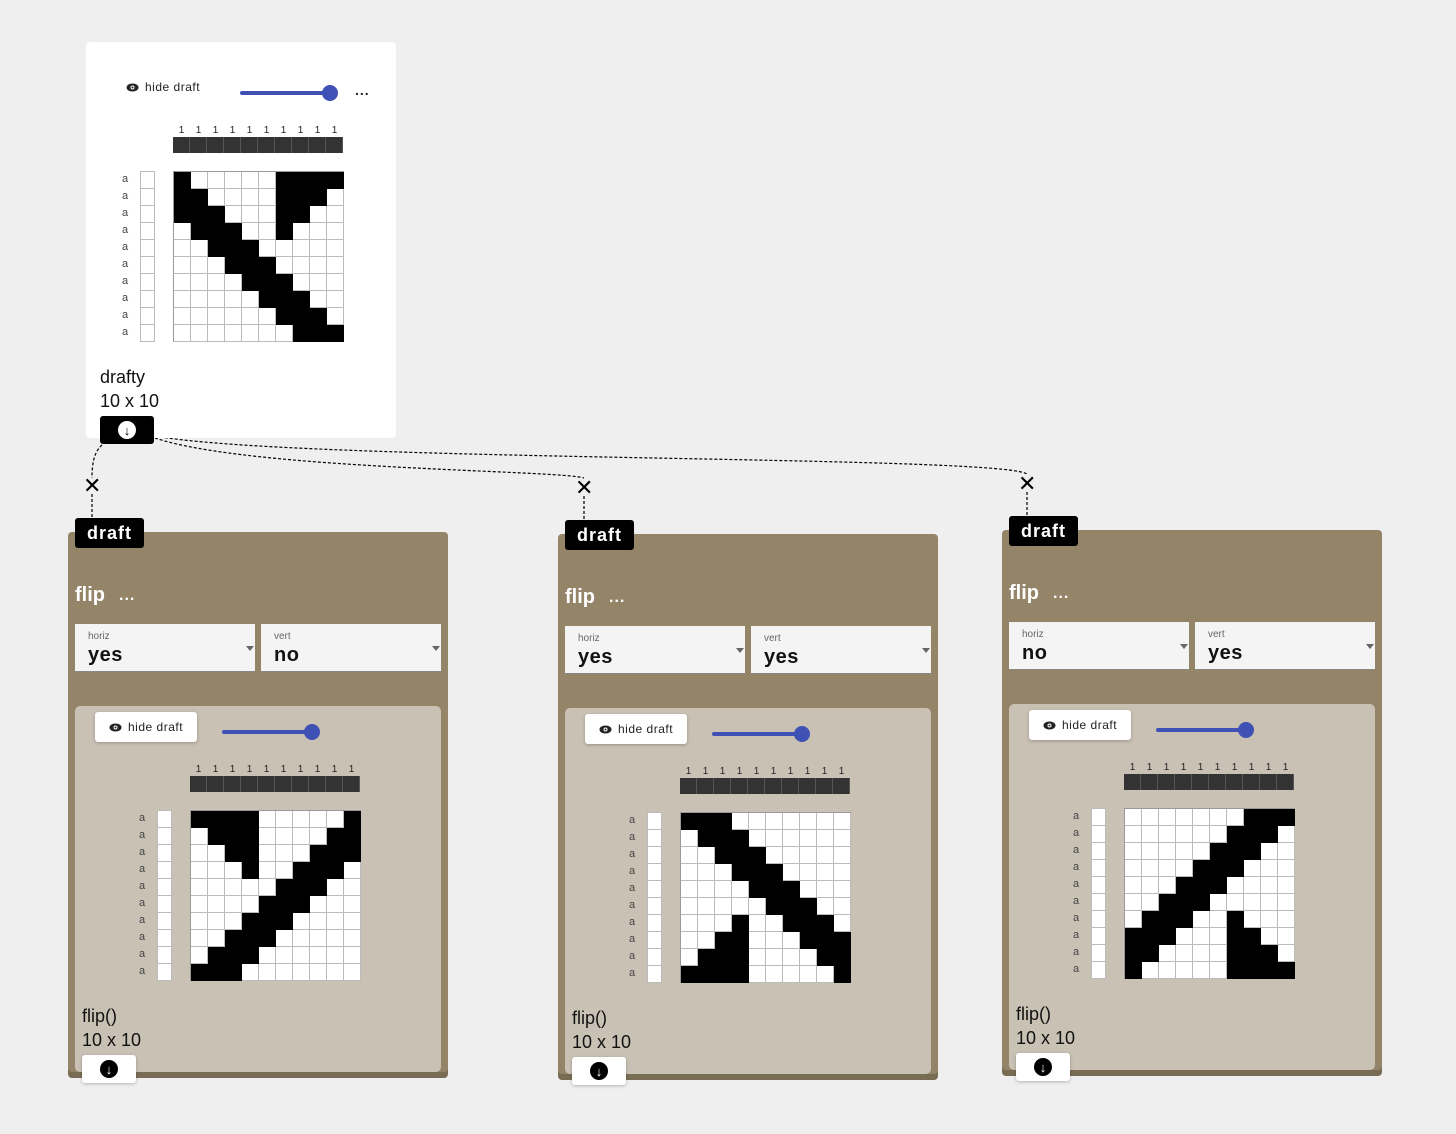 The width and height of the screenshot is (1456, 1134). What do you see at coordinates (1043, 1067) in the screenshot?
I see `download-button: ↓` at bounding box center [1043, 1067].